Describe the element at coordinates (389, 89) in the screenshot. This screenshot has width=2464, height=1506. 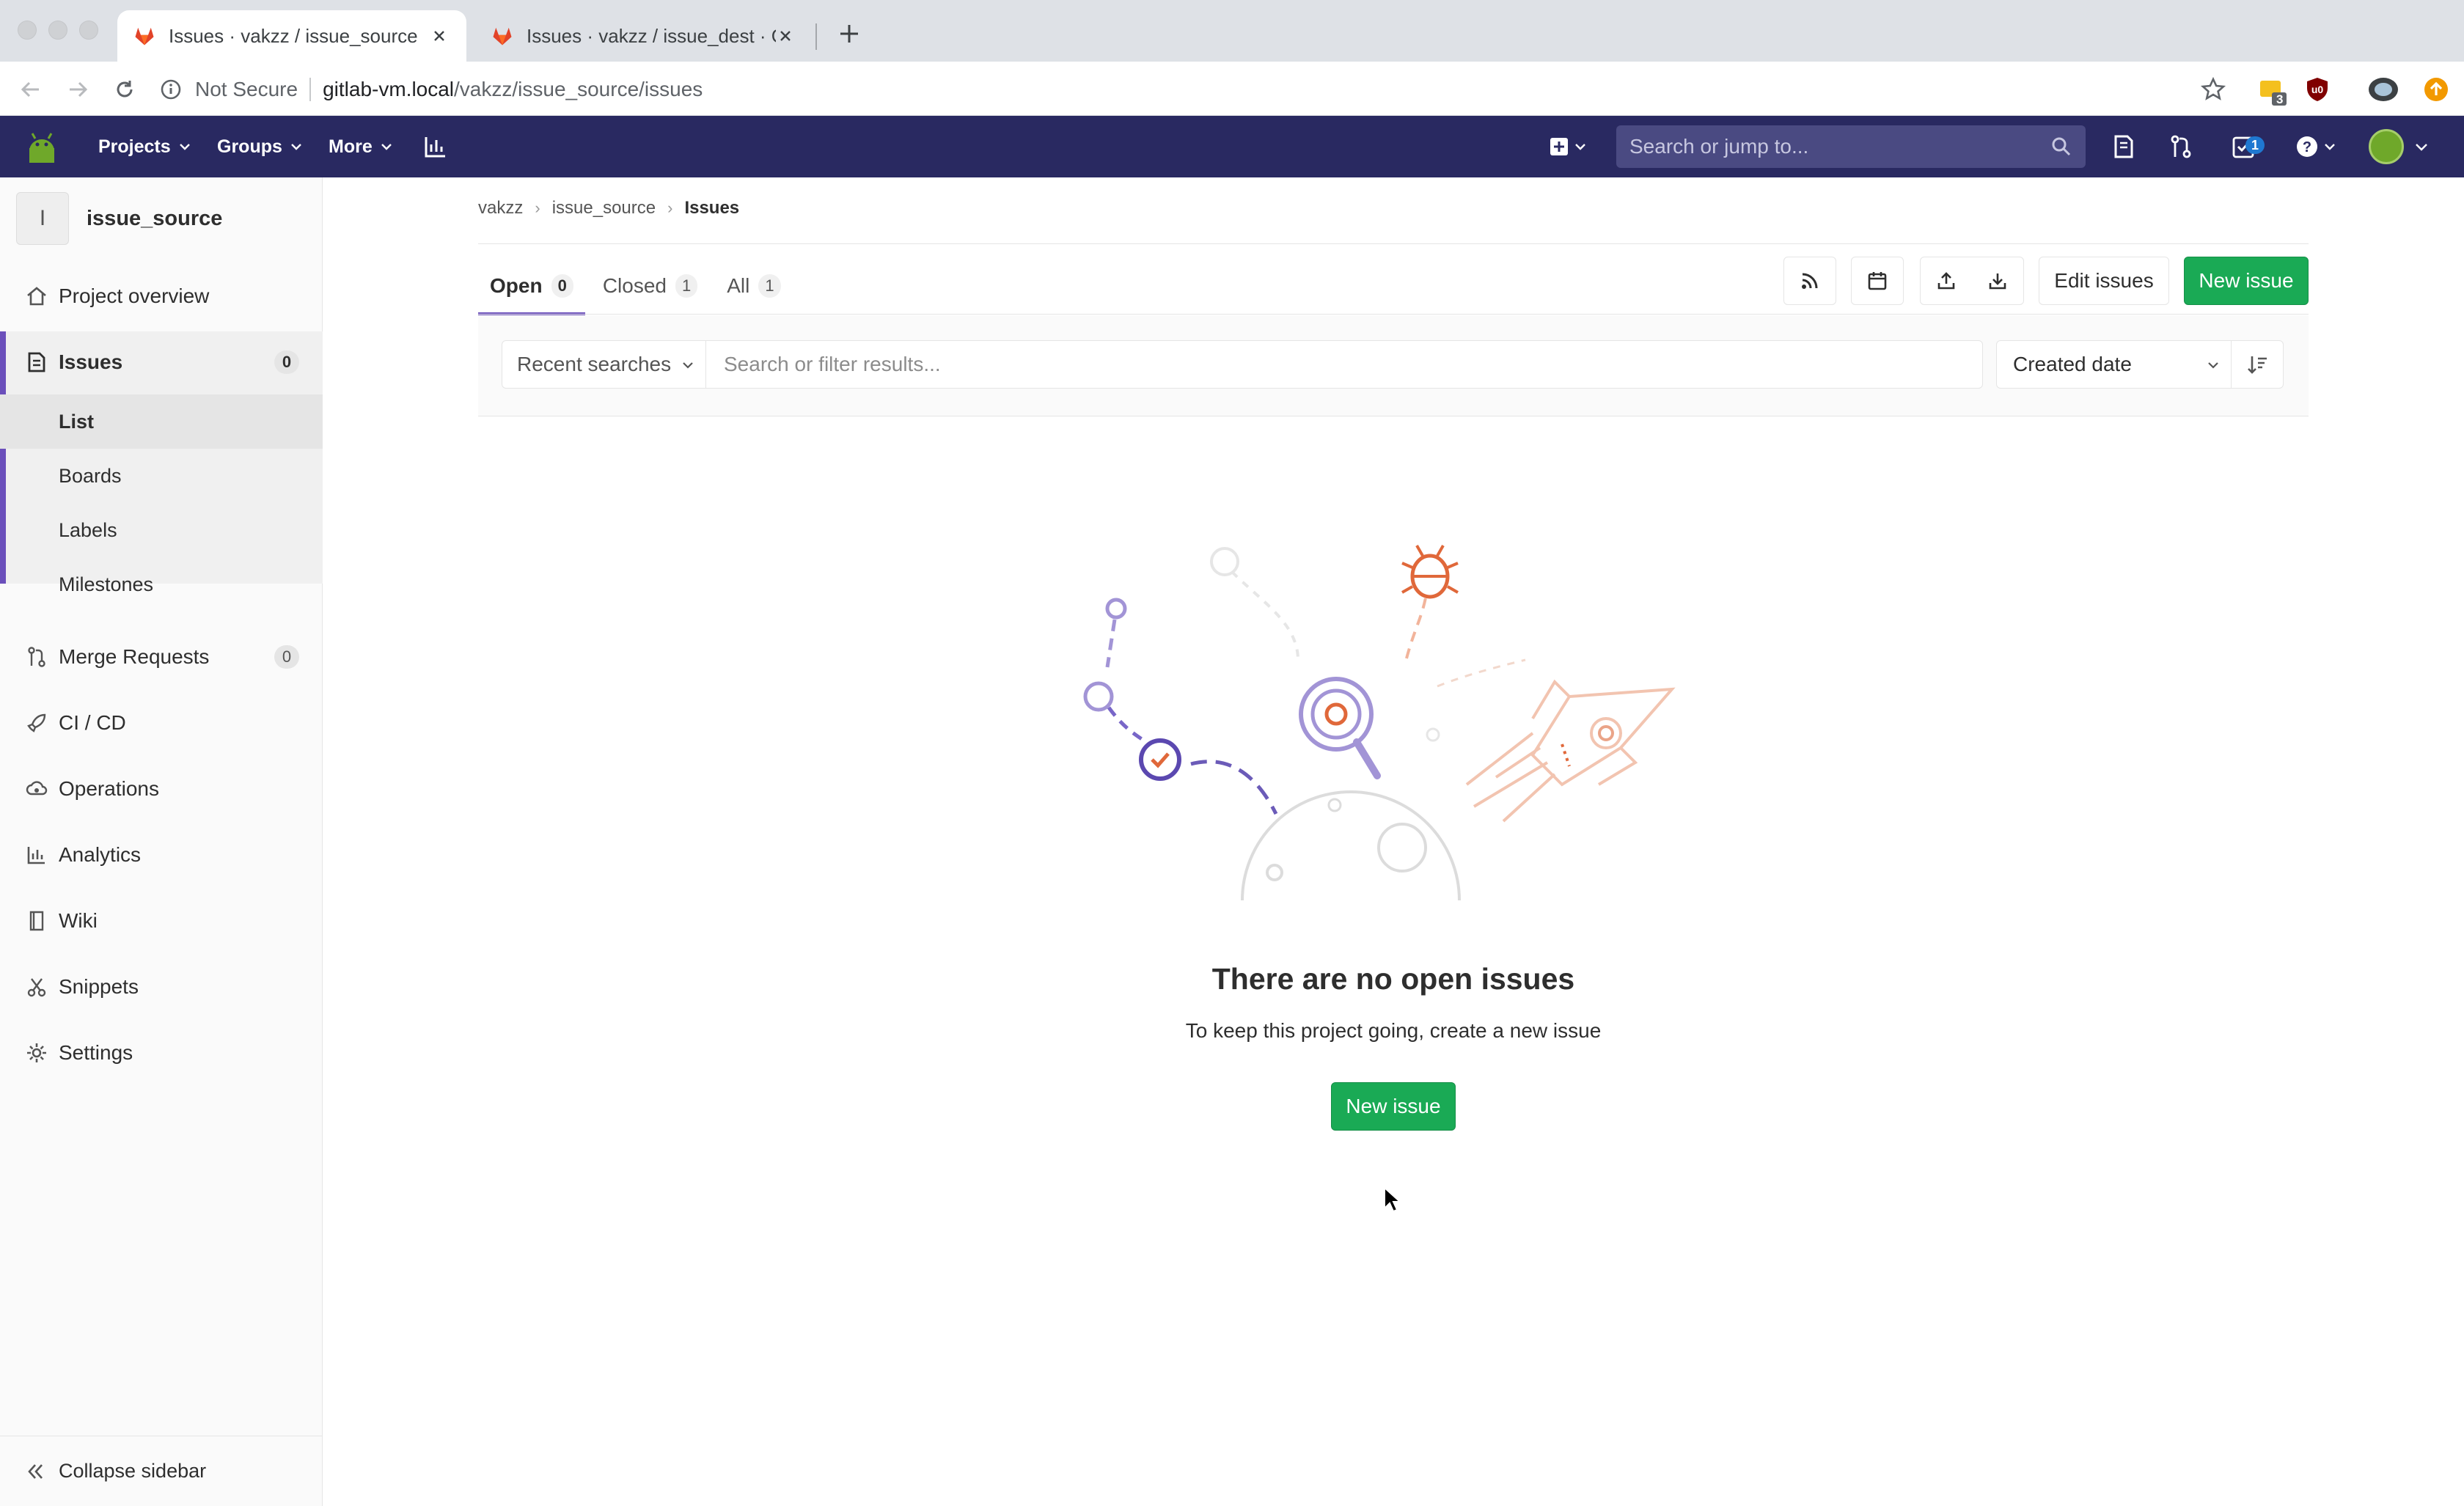
I see `url-host: gitlab-vm.local` at that location.